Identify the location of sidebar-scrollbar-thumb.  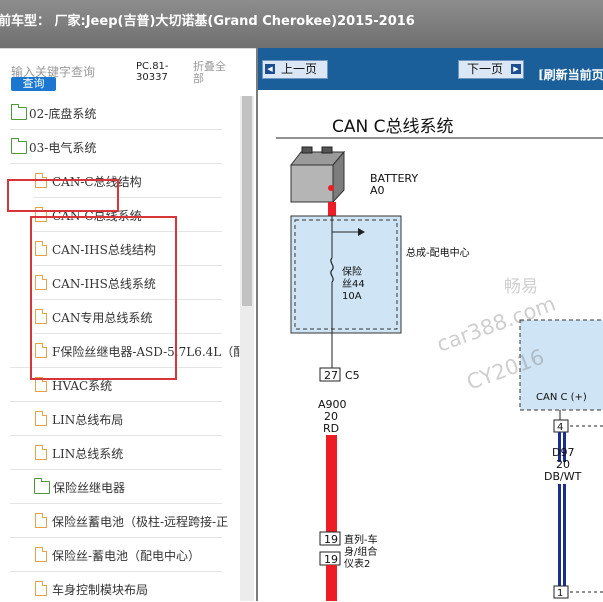
(247, 201).